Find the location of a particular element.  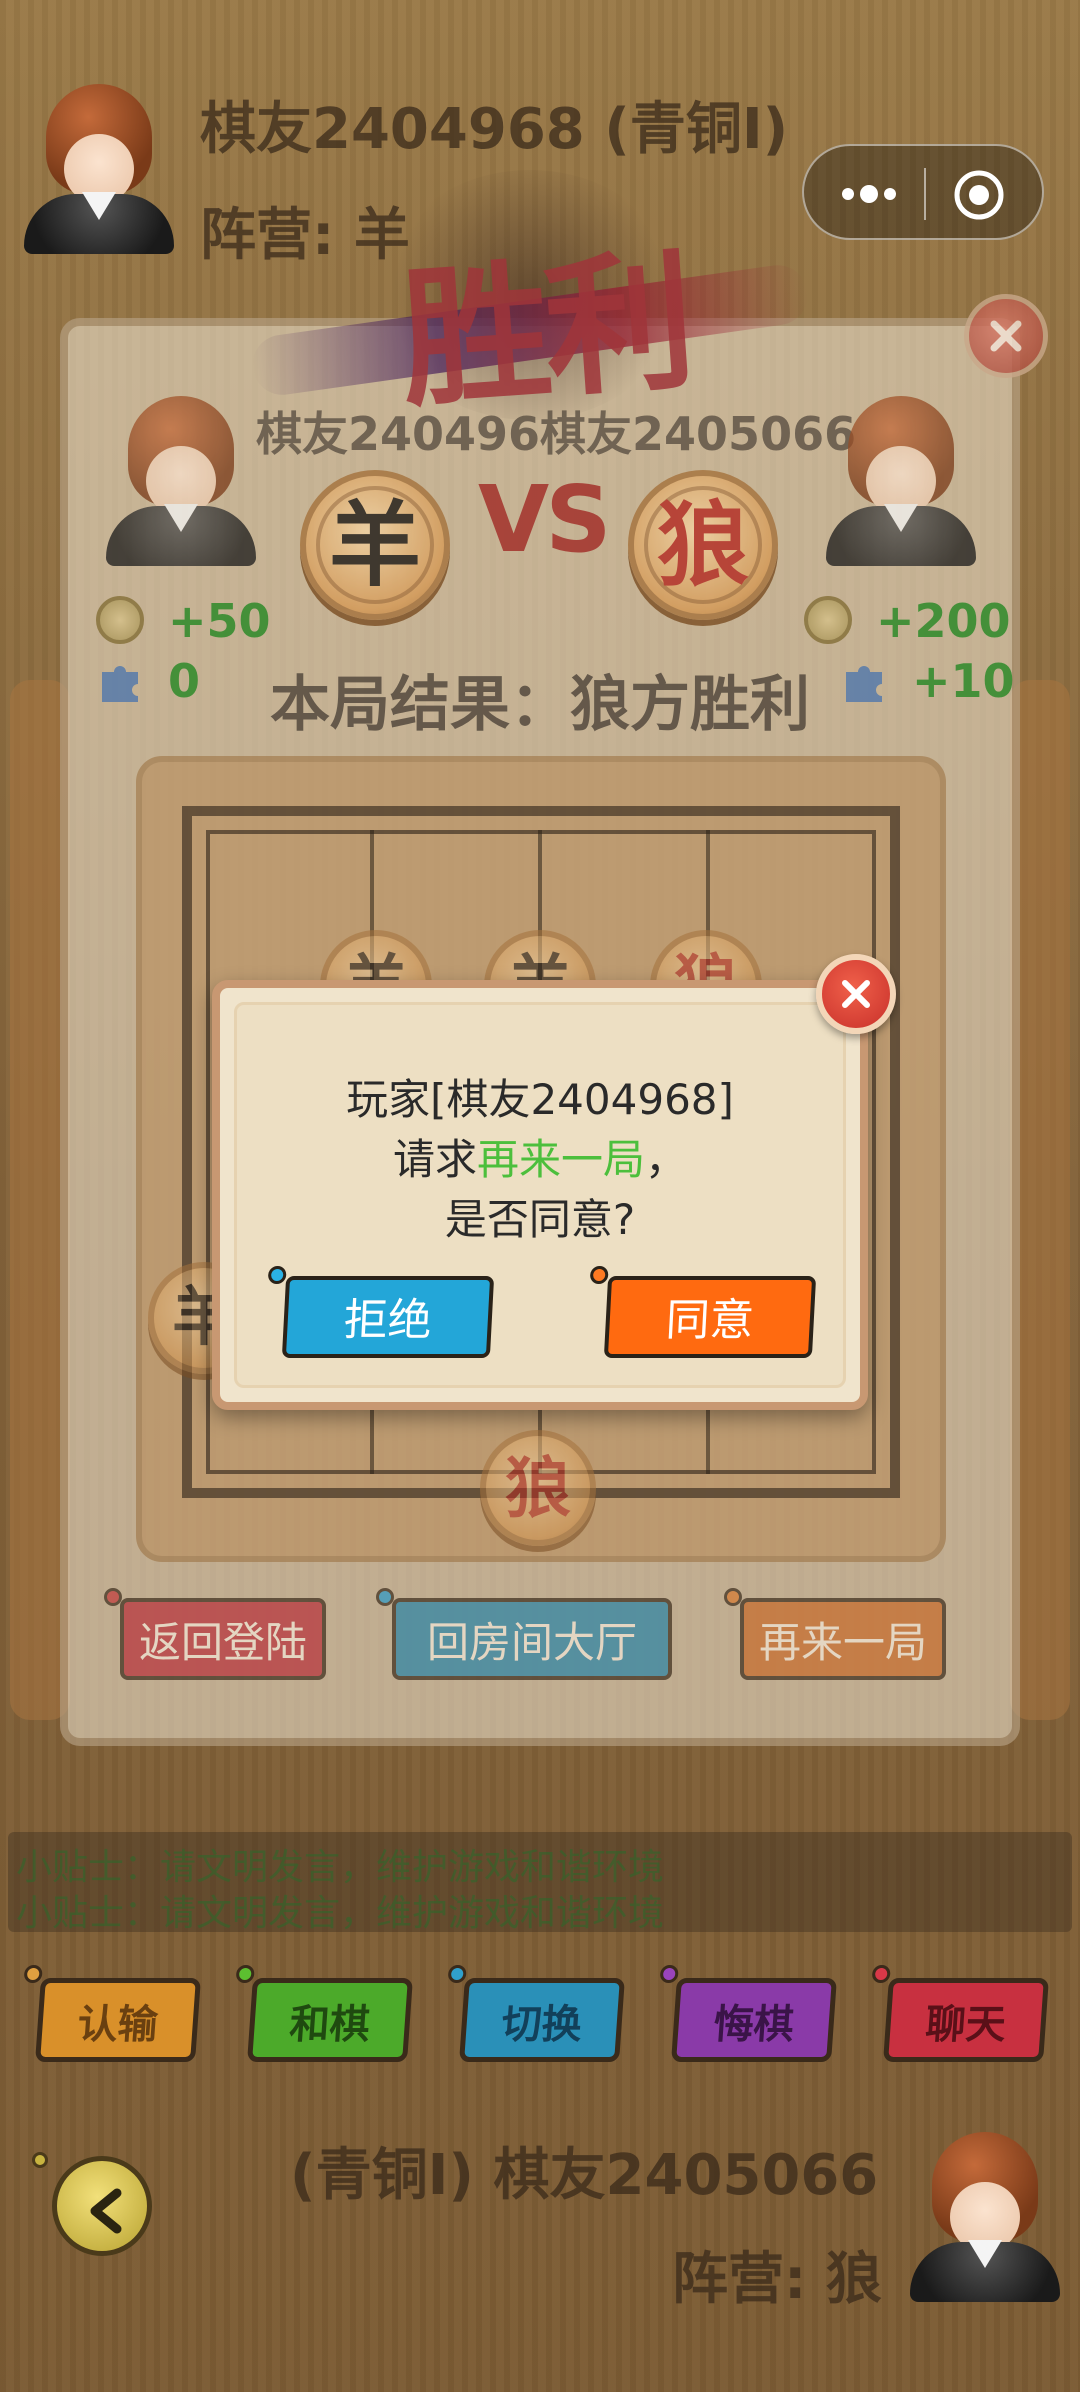

dialog-line2-highlight: 再来一局 is located at coordinates (560, 1159).